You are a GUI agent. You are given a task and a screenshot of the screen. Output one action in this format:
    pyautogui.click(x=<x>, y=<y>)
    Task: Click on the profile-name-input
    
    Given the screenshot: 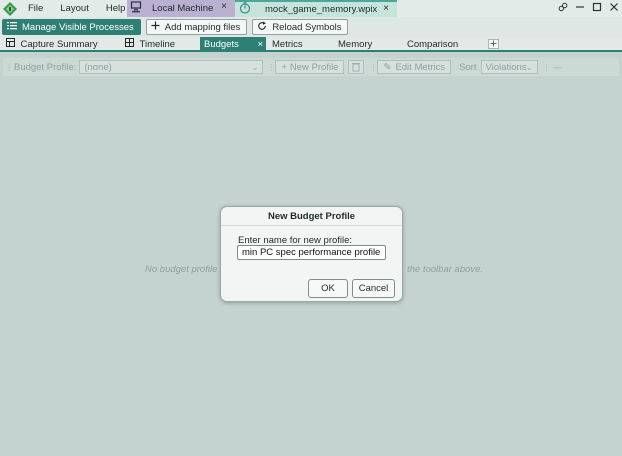 What is the action you would take?
    pyautogui.click(x=311, y=252)
    